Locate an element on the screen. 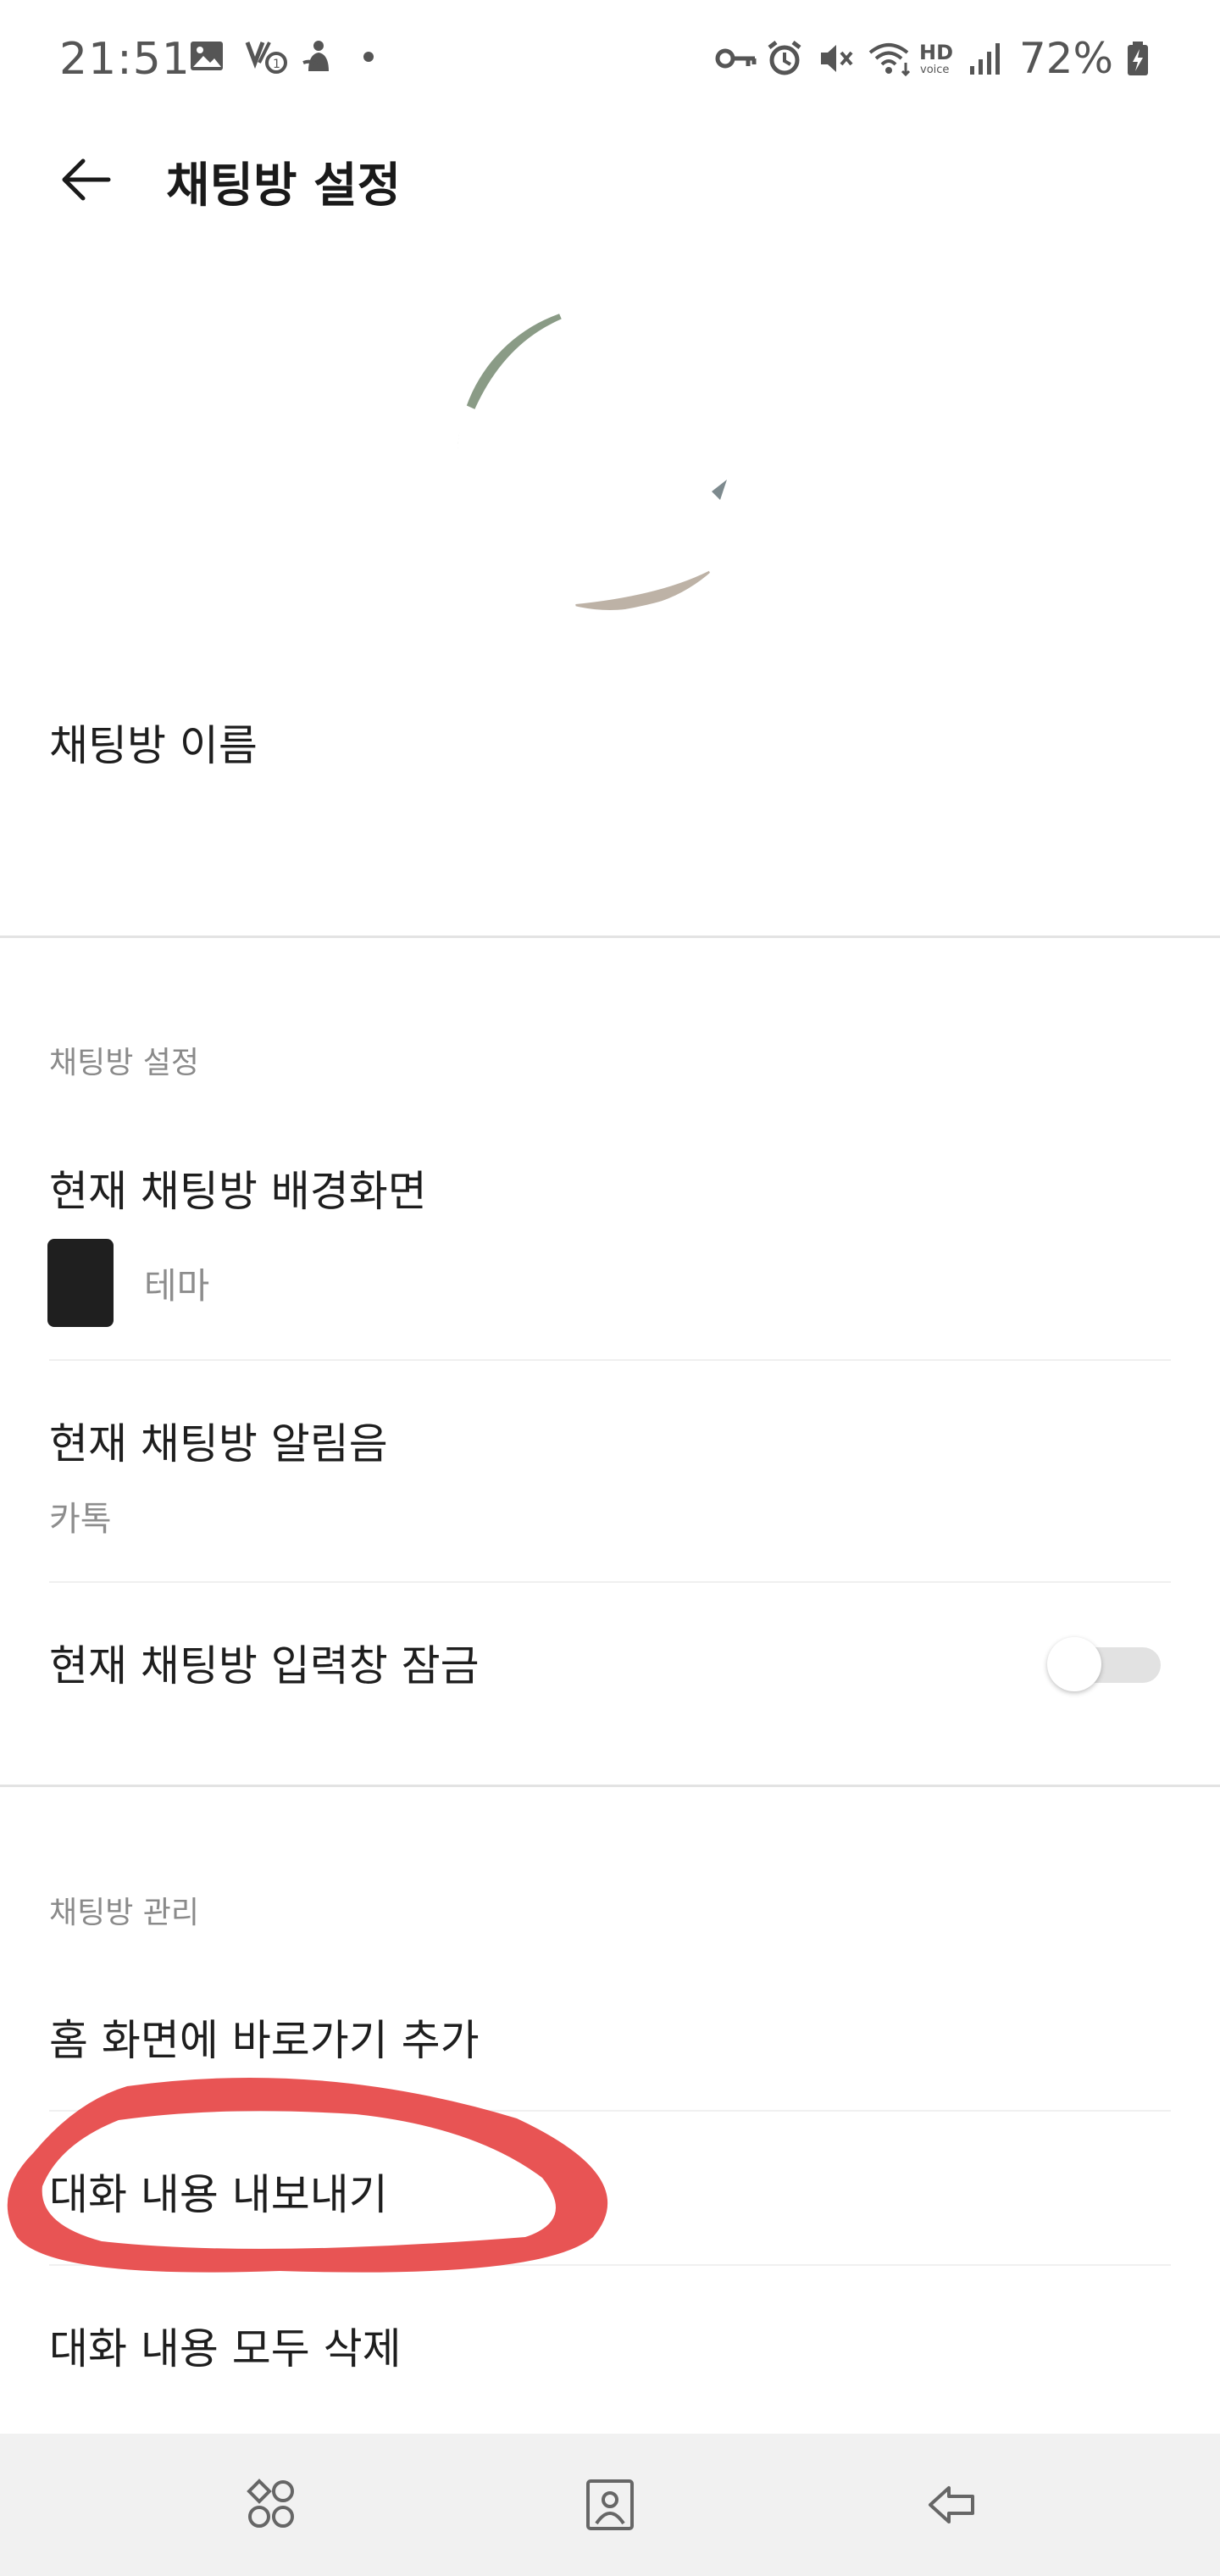 The height and width of the screenshot is (2576, 1220). chat-room-name: 채팅방 이름 is located at coordinates (153, 742).